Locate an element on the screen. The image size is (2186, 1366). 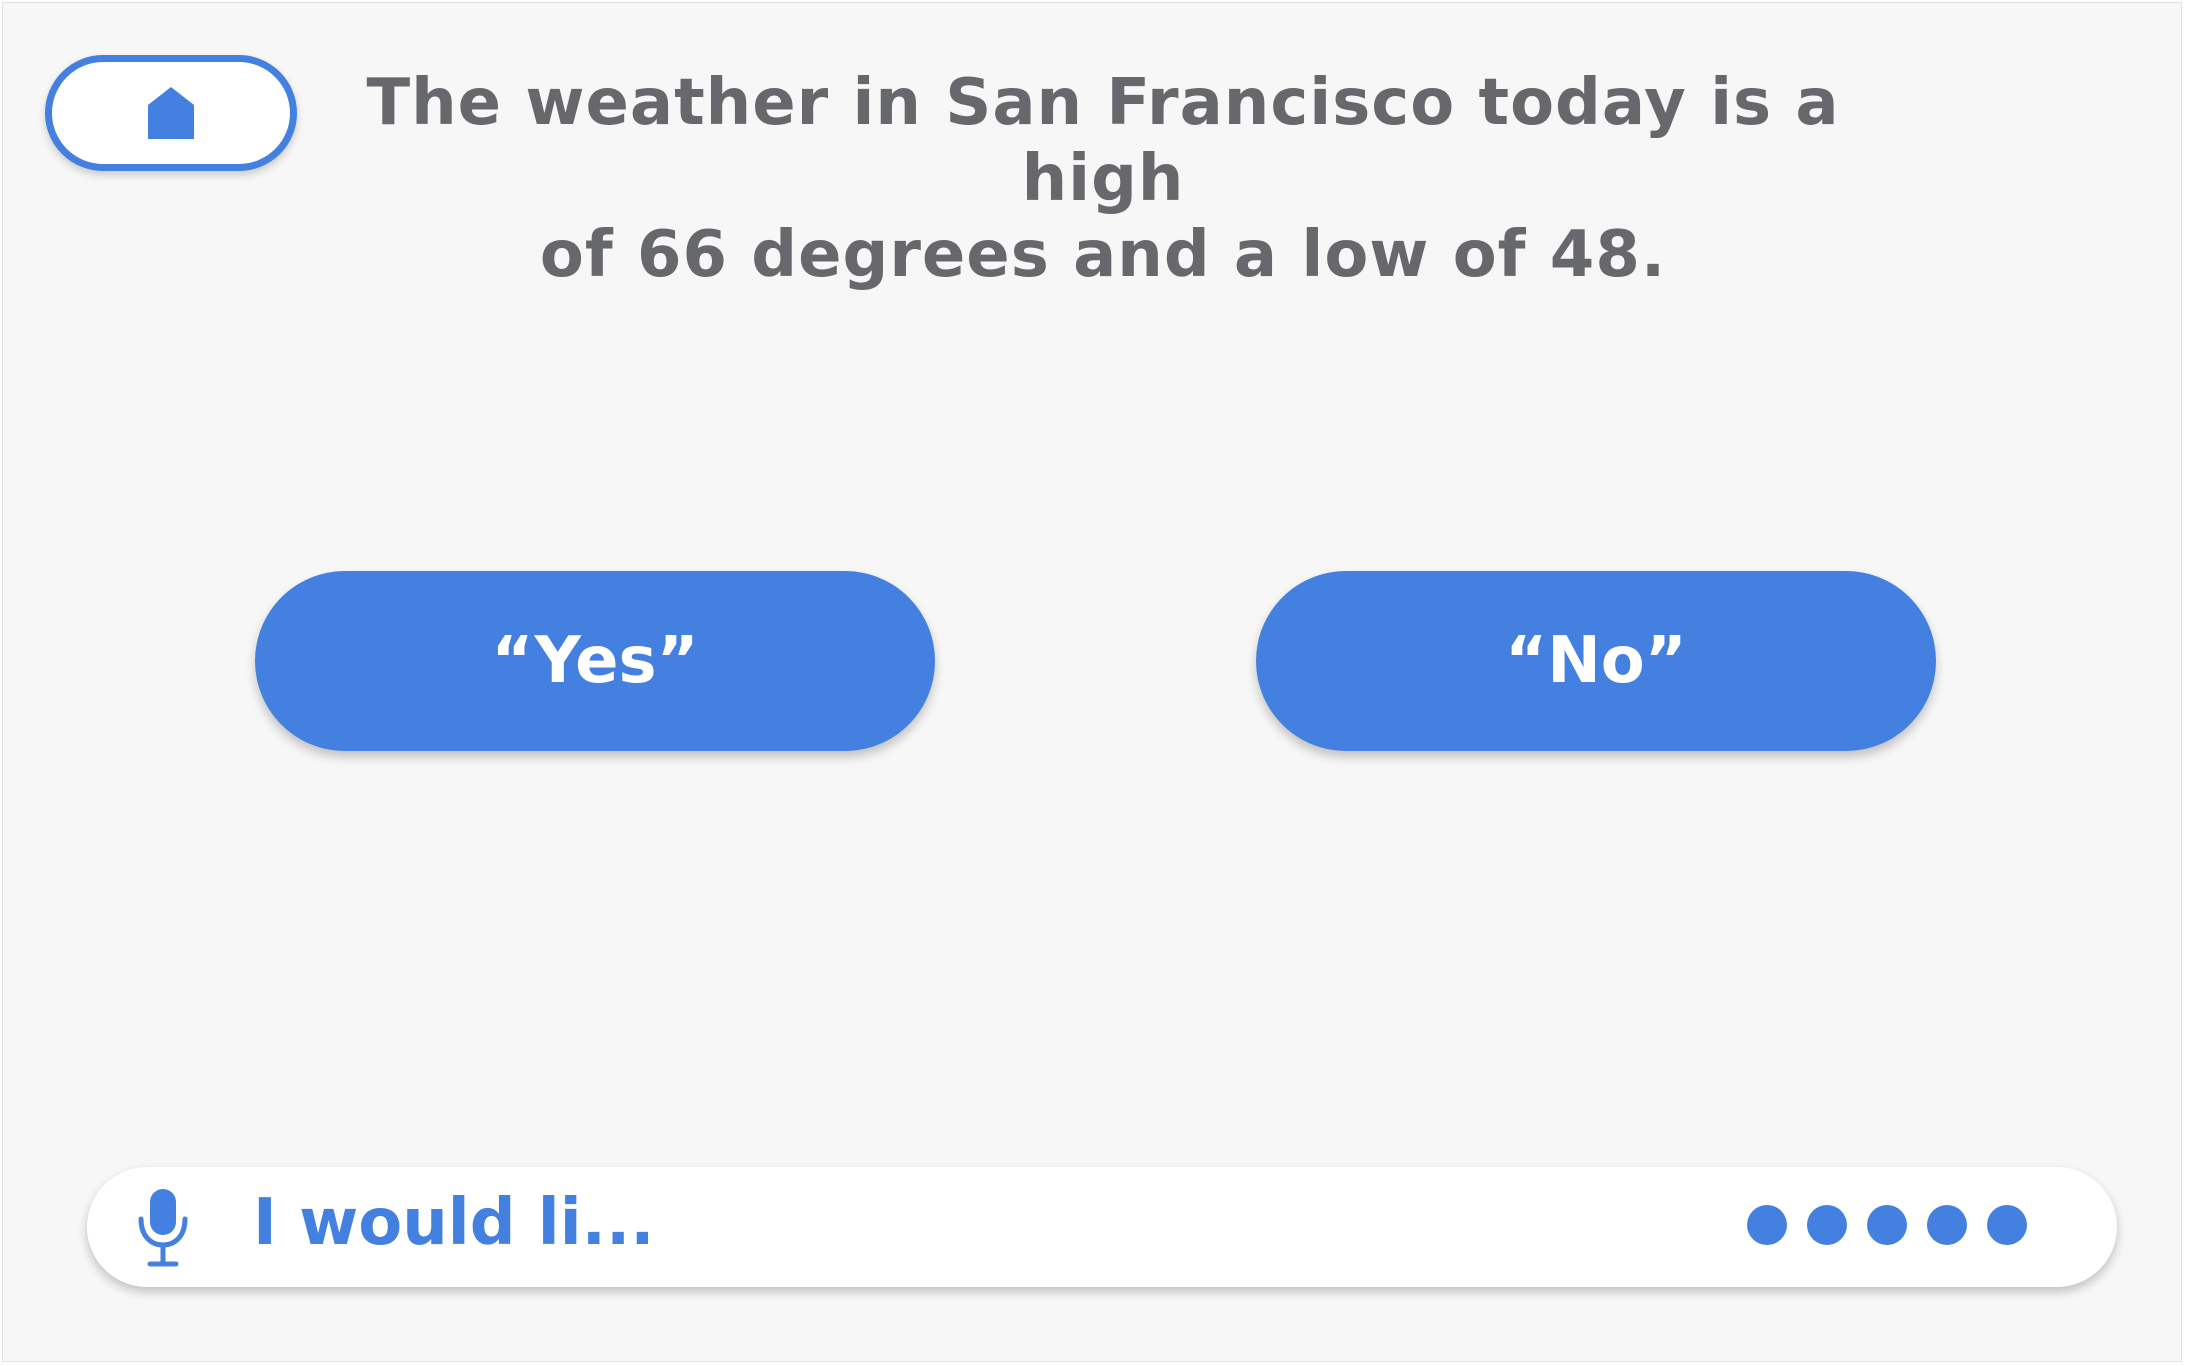
yes-label: “Yes” is located at coordinates (595, 661).